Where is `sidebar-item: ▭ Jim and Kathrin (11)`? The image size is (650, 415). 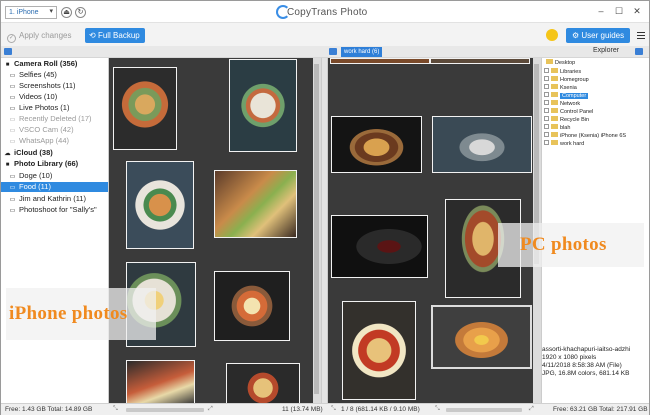 sidebar-item: ▭ Jim and Kathrin (11) is located at coordinates (54, 199).